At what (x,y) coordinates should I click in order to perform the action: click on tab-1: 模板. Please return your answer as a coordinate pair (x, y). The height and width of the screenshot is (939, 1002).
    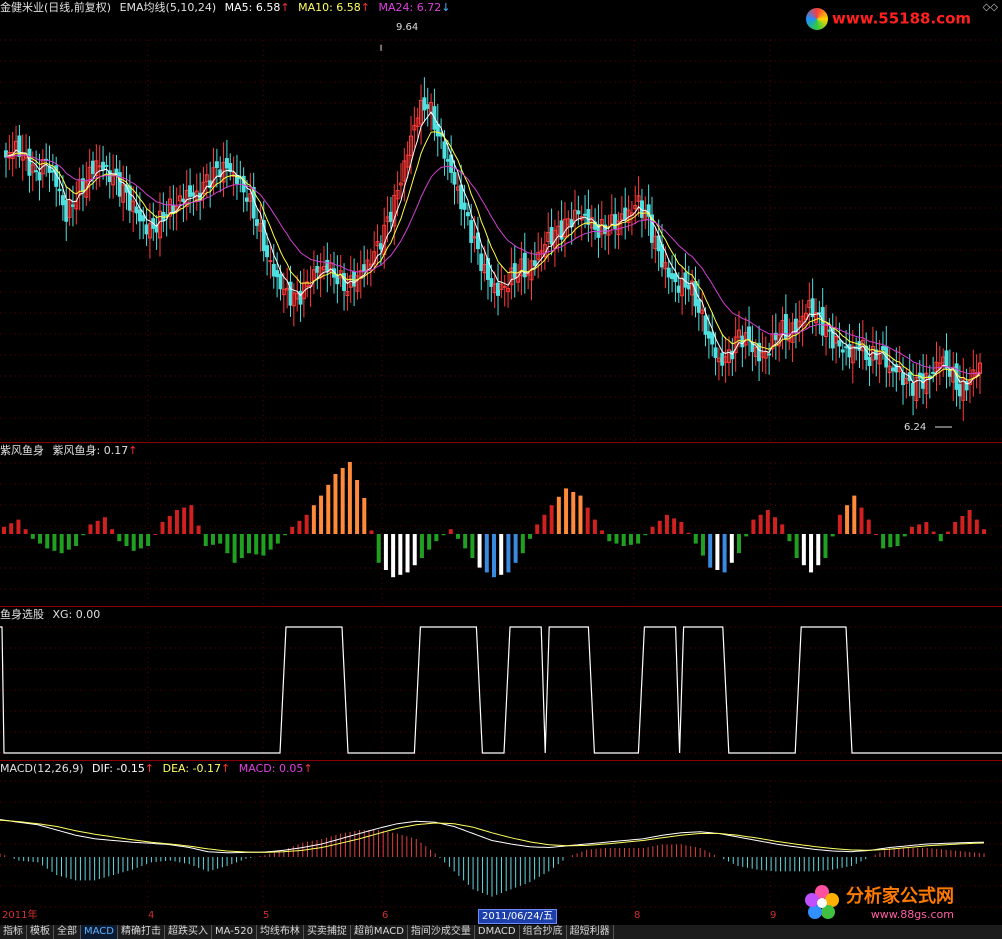
    Looking at the image, I should click on (40, 932).